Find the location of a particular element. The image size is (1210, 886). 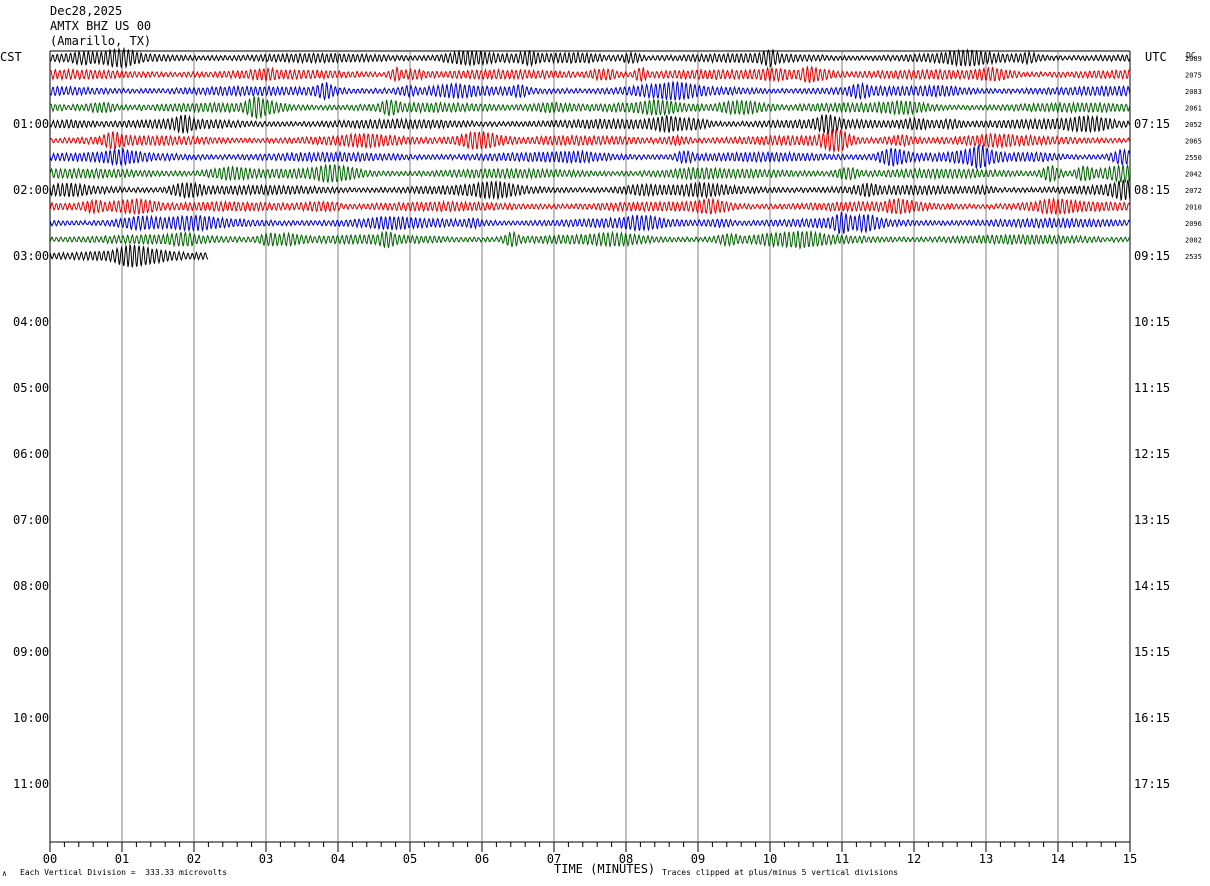

utc-hour-label: 17:15 is located at coordinates (1152, 784).